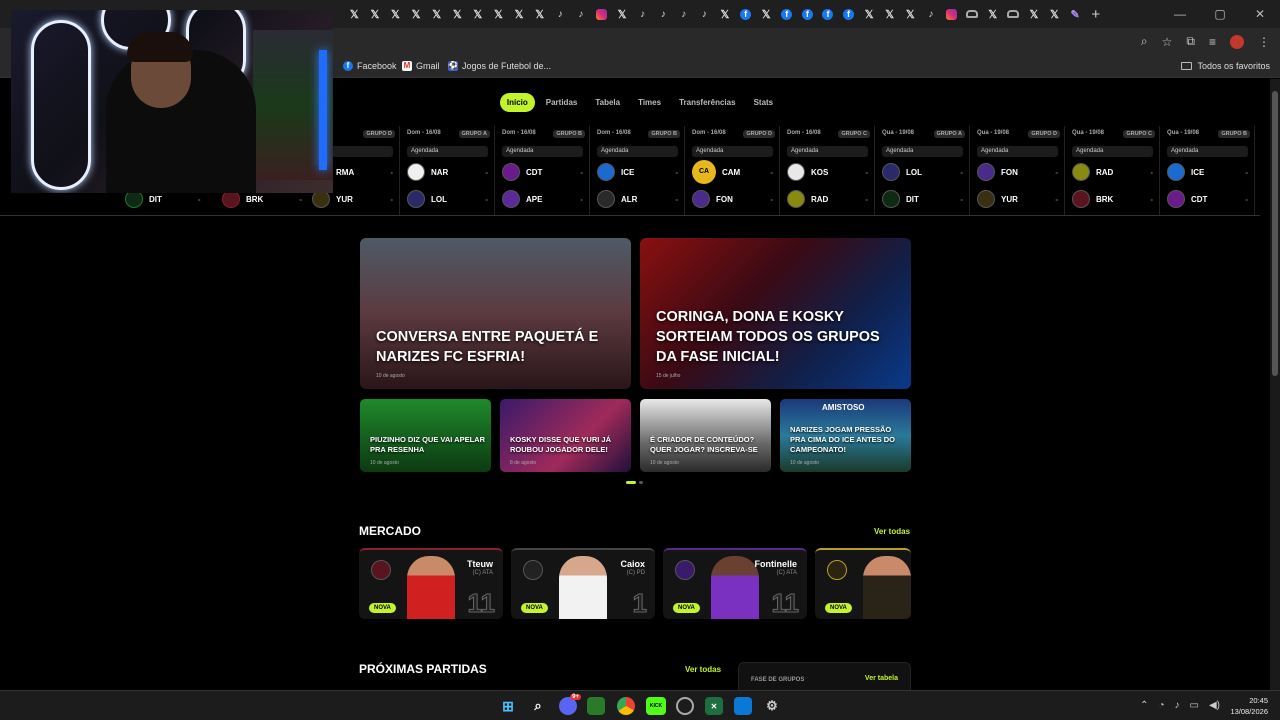  I want to click on player-card: Tteuw (C) ATA 11 NOVA, so click(431, 583).